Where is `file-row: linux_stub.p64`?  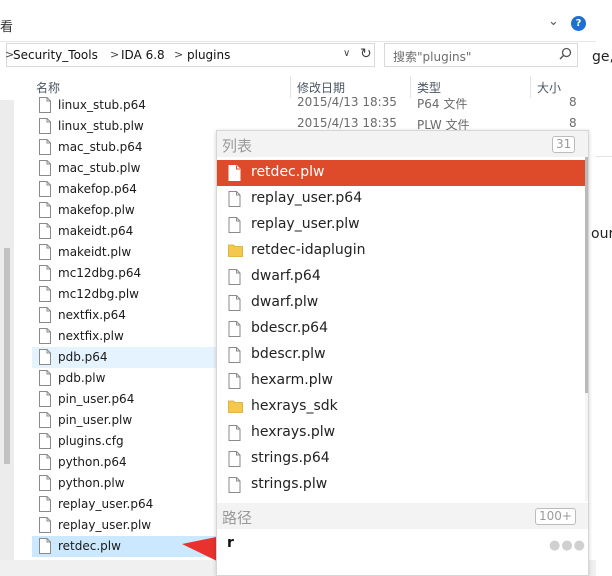 file-row: linux_stub.p64 is located at coordinates (124, 105).